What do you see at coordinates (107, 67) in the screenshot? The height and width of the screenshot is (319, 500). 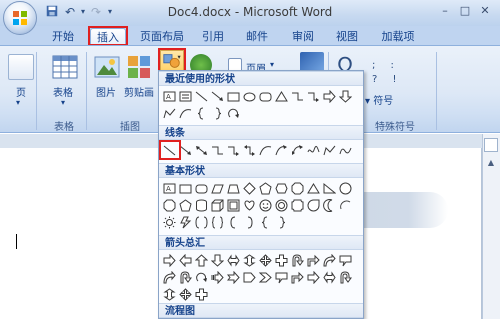 I see `picture-icon` at bounding box center [107, 67].